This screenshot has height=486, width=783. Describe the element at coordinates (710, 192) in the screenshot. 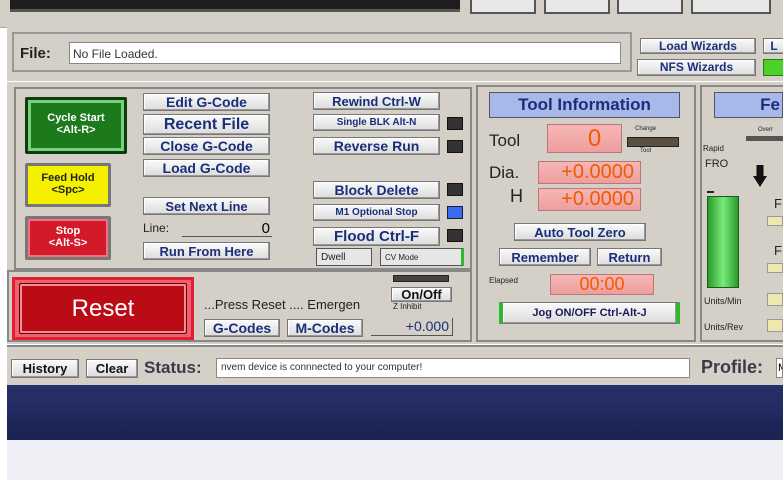

I see `fro-tick` at that location.